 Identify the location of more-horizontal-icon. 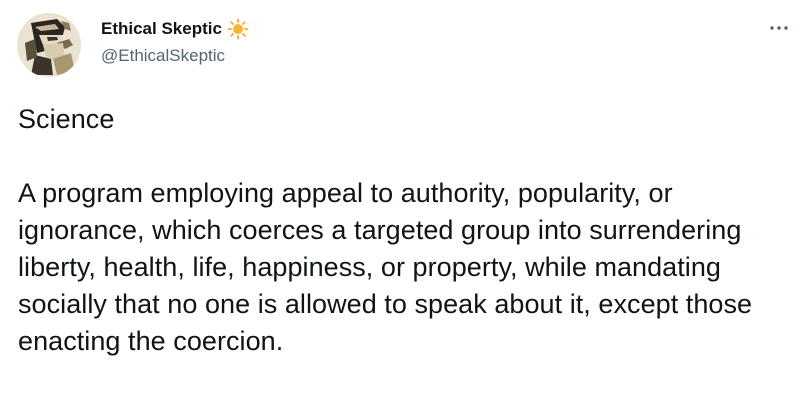
(779, 28).